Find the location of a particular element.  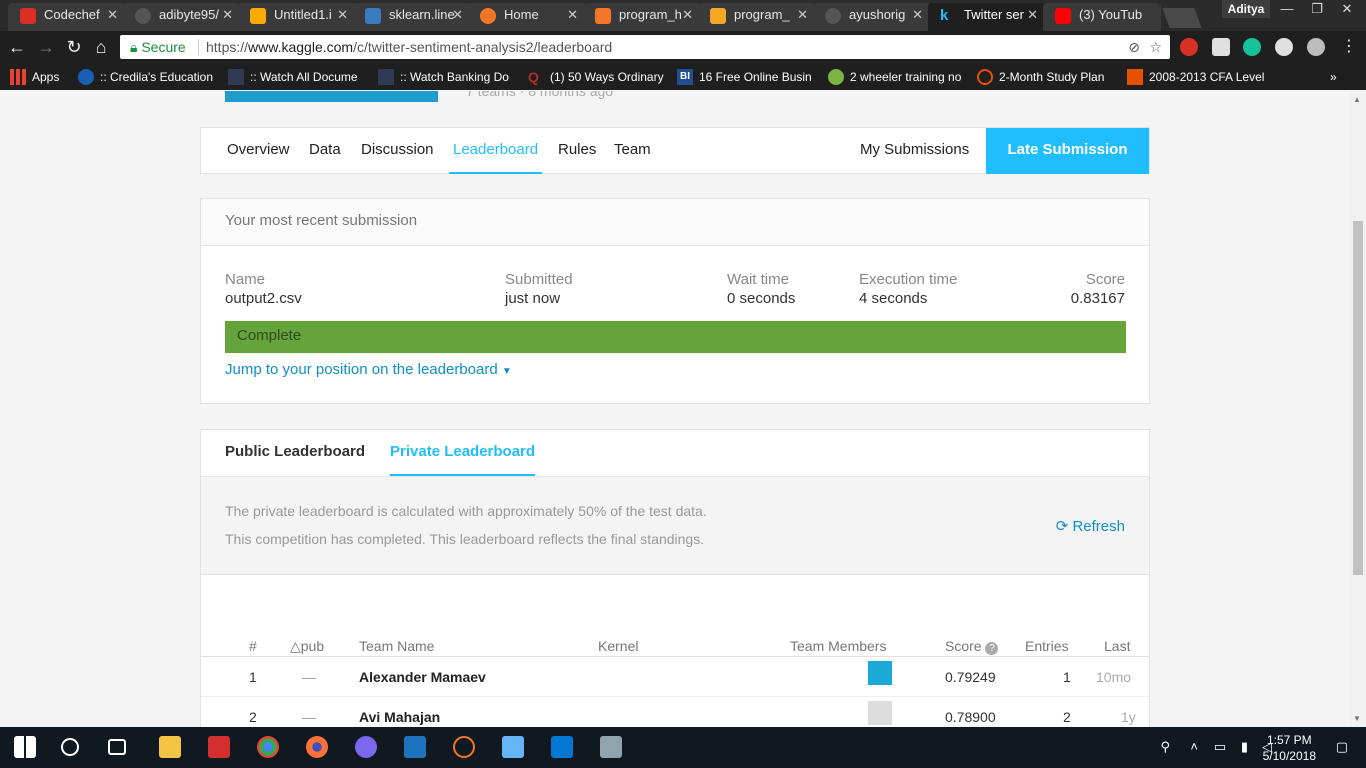

tab-overview: Overview is located at coordinates (258, 151).